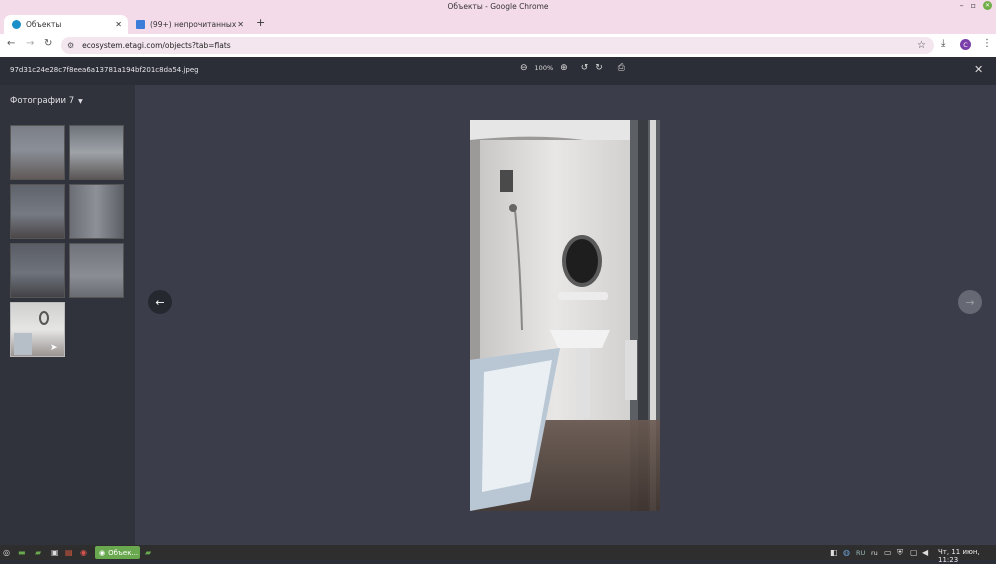 The image size is (996, 564). What do you see at coordinates (621, 68) in the screenshot?
I see `print-icon: ⎙` at bounding box center [621, 68].